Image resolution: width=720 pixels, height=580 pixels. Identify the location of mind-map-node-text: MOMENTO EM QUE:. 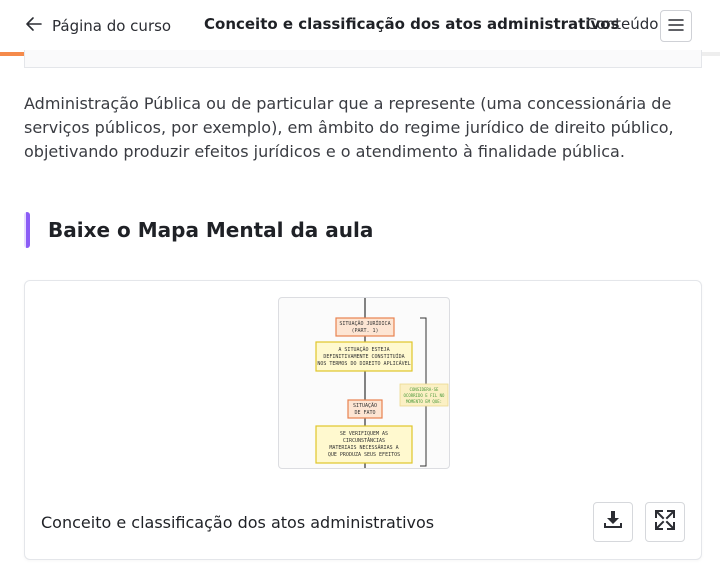
(424, 401).